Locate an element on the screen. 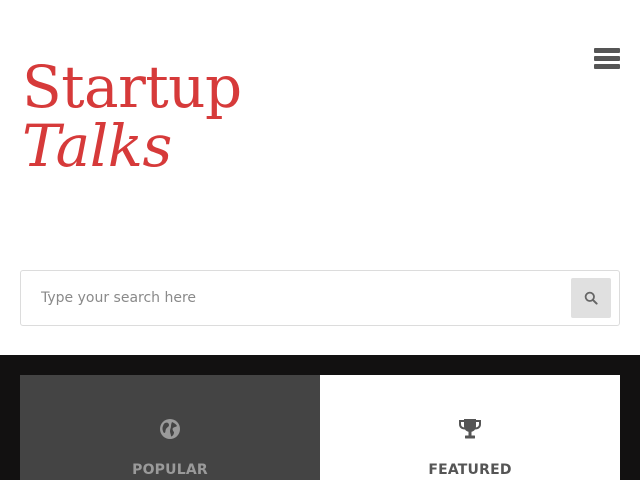  logo-line-talks: Talks is located at coordinates (97, 146).